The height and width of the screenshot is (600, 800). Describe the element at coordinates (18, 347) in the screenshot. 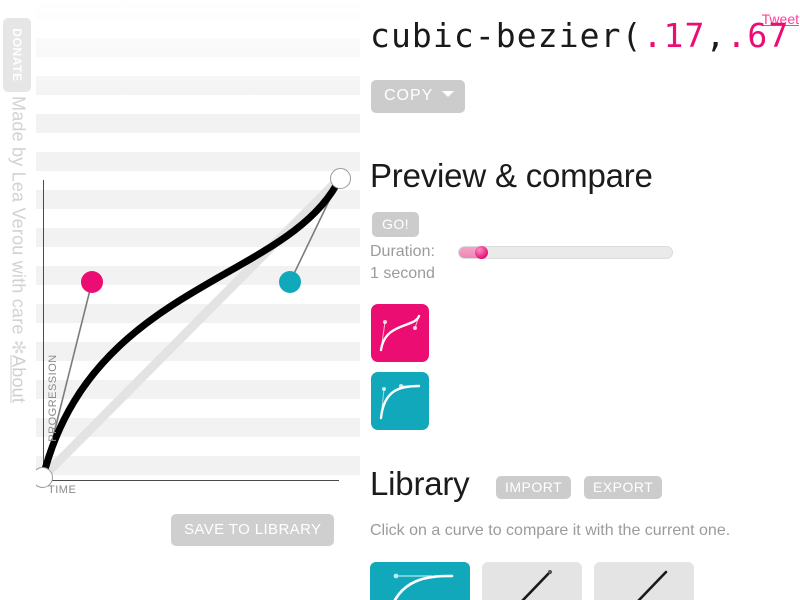

I see `star-icon: ✻` at that location.